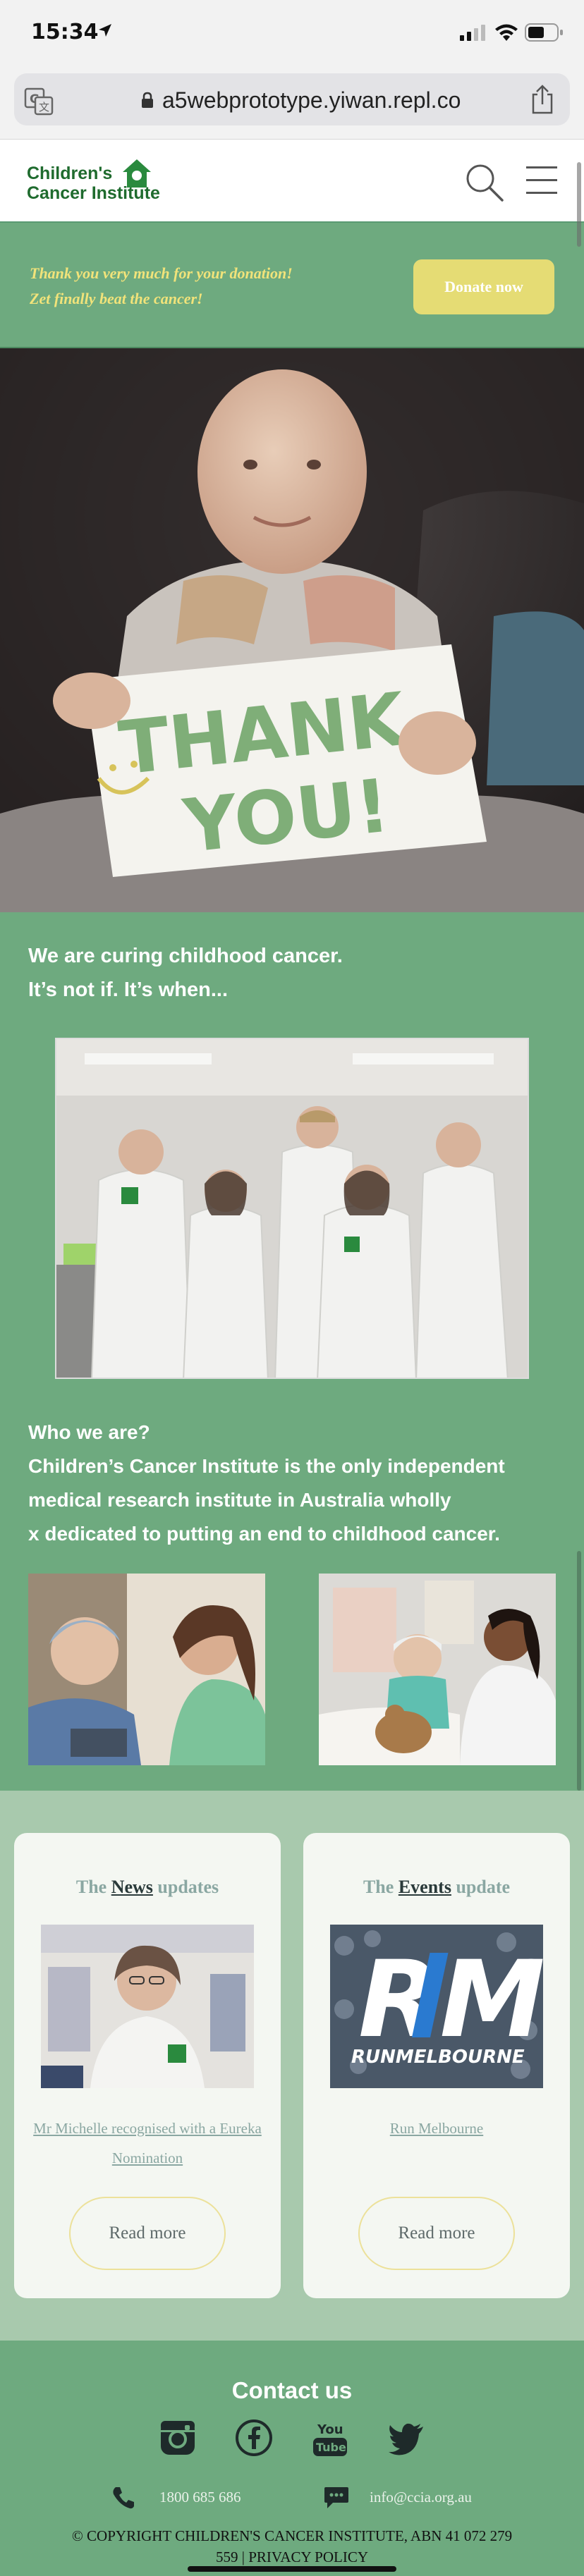  Describe the element at coordinates (70, 173) in the screenshot. I see `logo-line1: Children's` at that location.